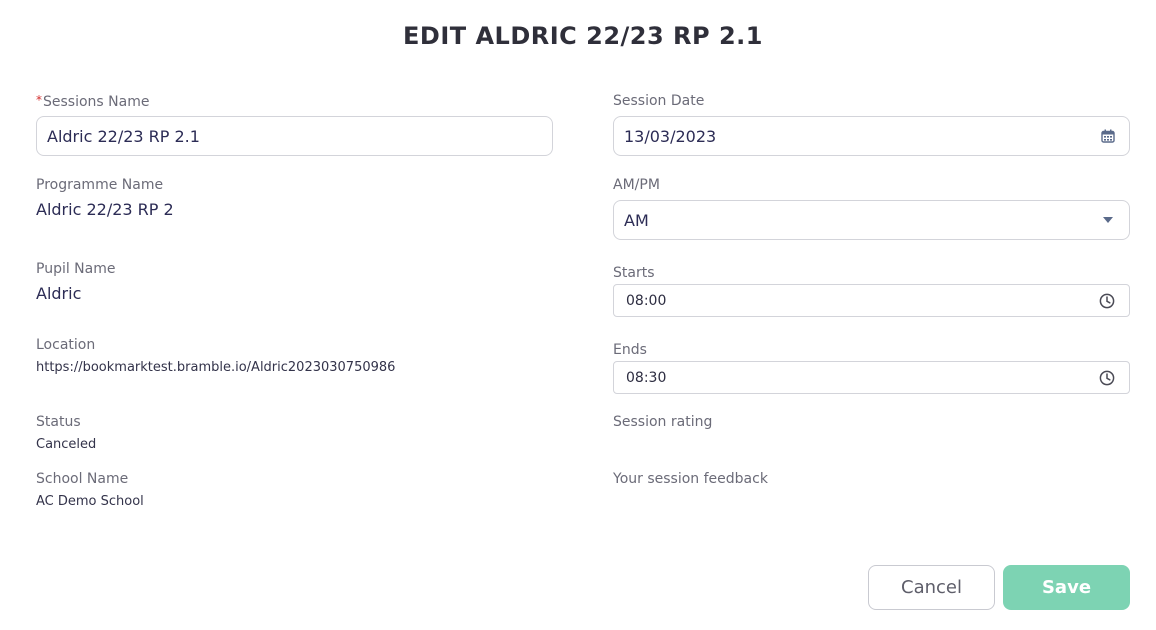 This screenshot has width=1156, height=630. What do you see at coordinates (646, 377) in the screenshot?
I see `ends-value: 08:30` at bounding box center [646, 377].